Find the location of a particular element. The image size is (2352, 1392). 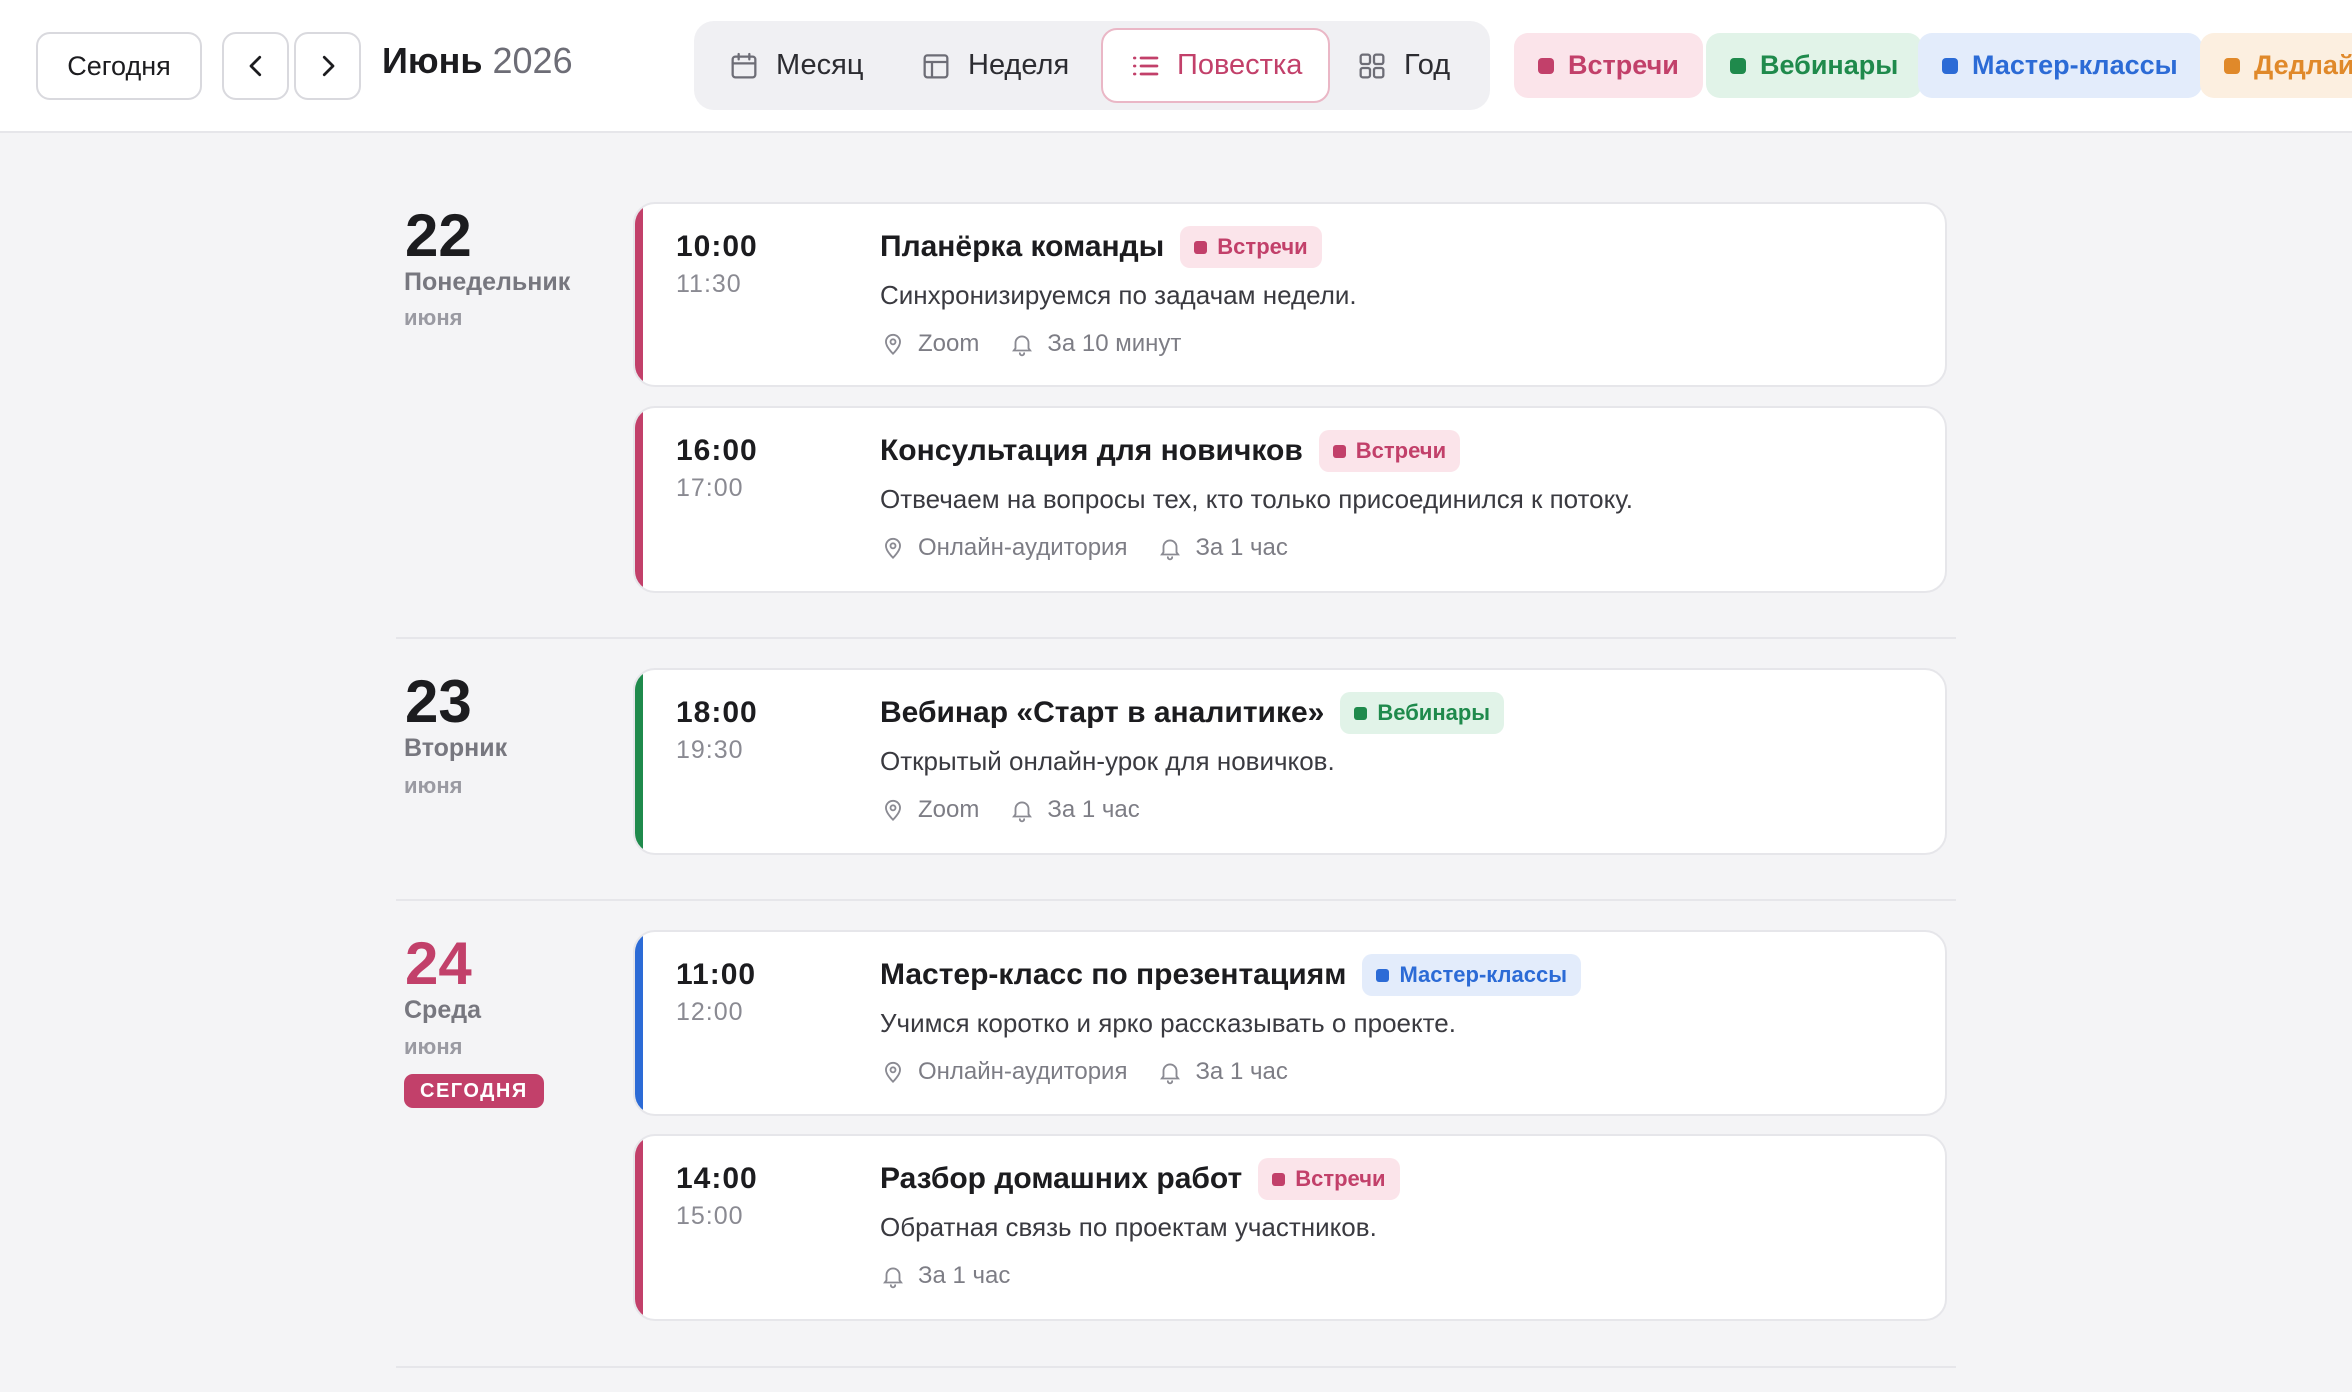

year: 2026 is located at coordinates (532, 60).